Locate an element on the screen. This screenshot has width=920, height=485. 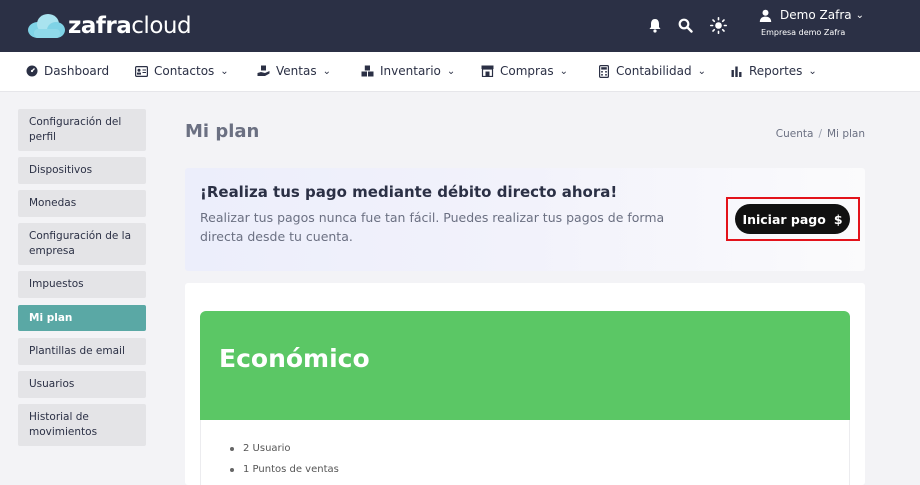
sidebar-item-label: Plantillas de email is located at coordinates (77, 351).